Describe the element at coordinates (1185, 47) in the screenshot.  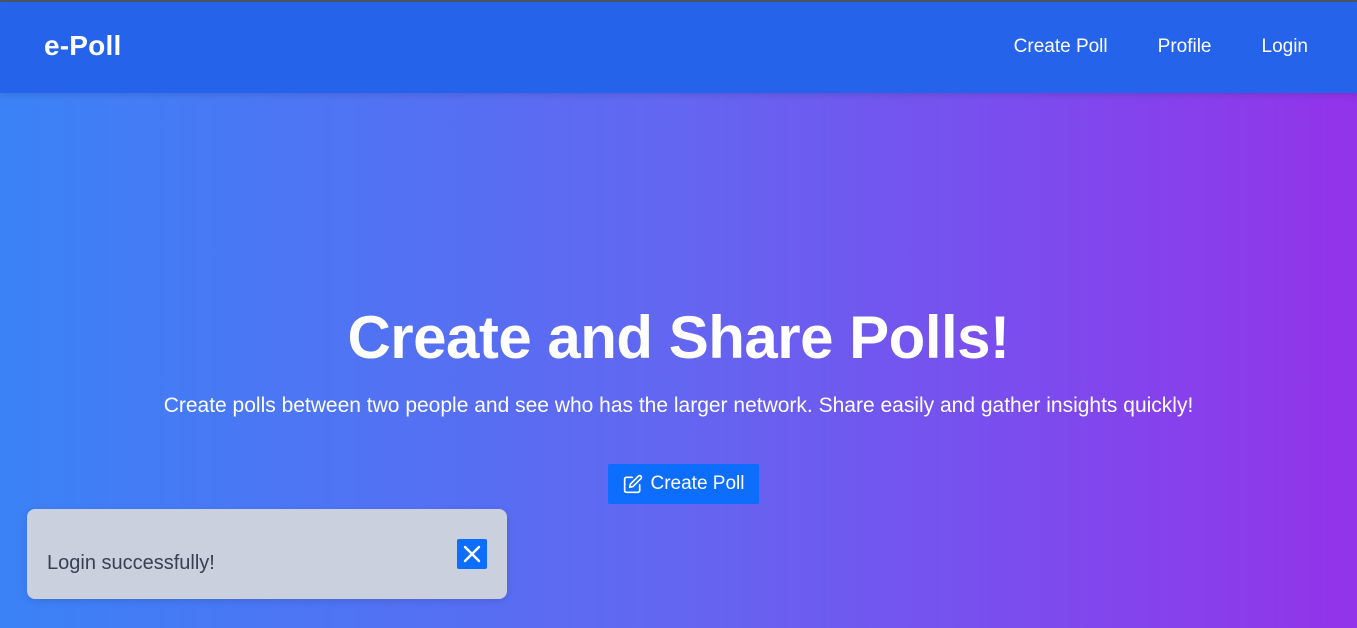
I see `nav-link-profile: Profile` at that location.